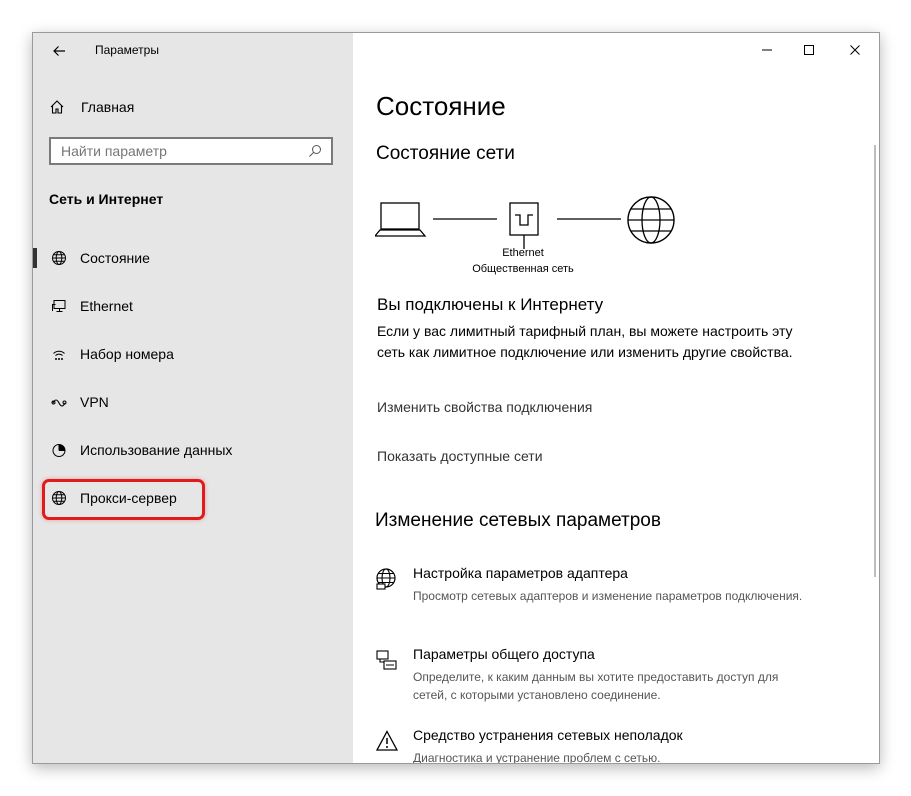  Describe the element at coordinates (400, 219) in the screenshot. I see `laptop-icon` at that location.